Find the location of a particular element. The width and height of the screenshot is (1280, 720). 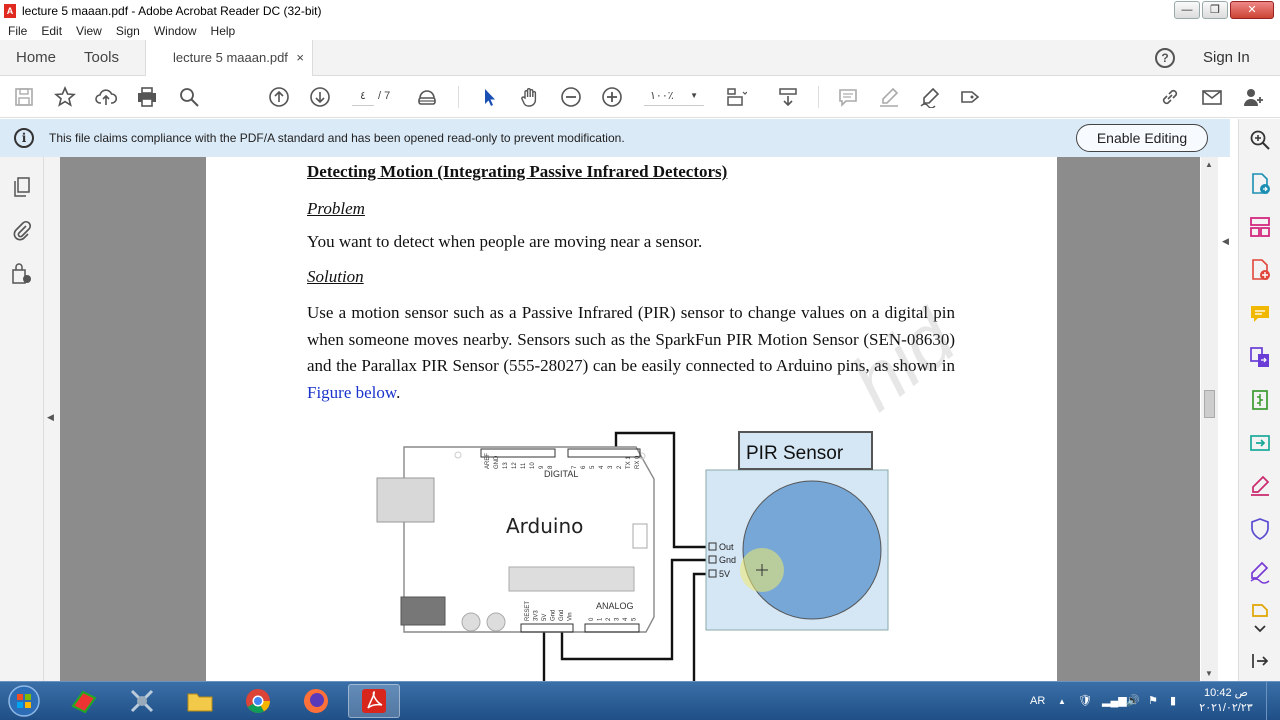

pin-out-label: Out is located at coordinates (726, 547).